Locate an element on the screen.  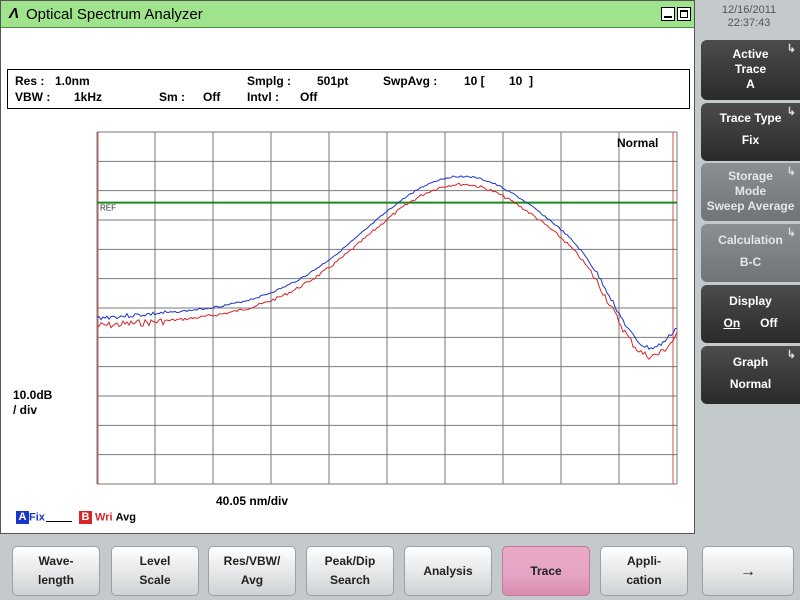
softkey-label: Display is located at coordinates (750, 301).